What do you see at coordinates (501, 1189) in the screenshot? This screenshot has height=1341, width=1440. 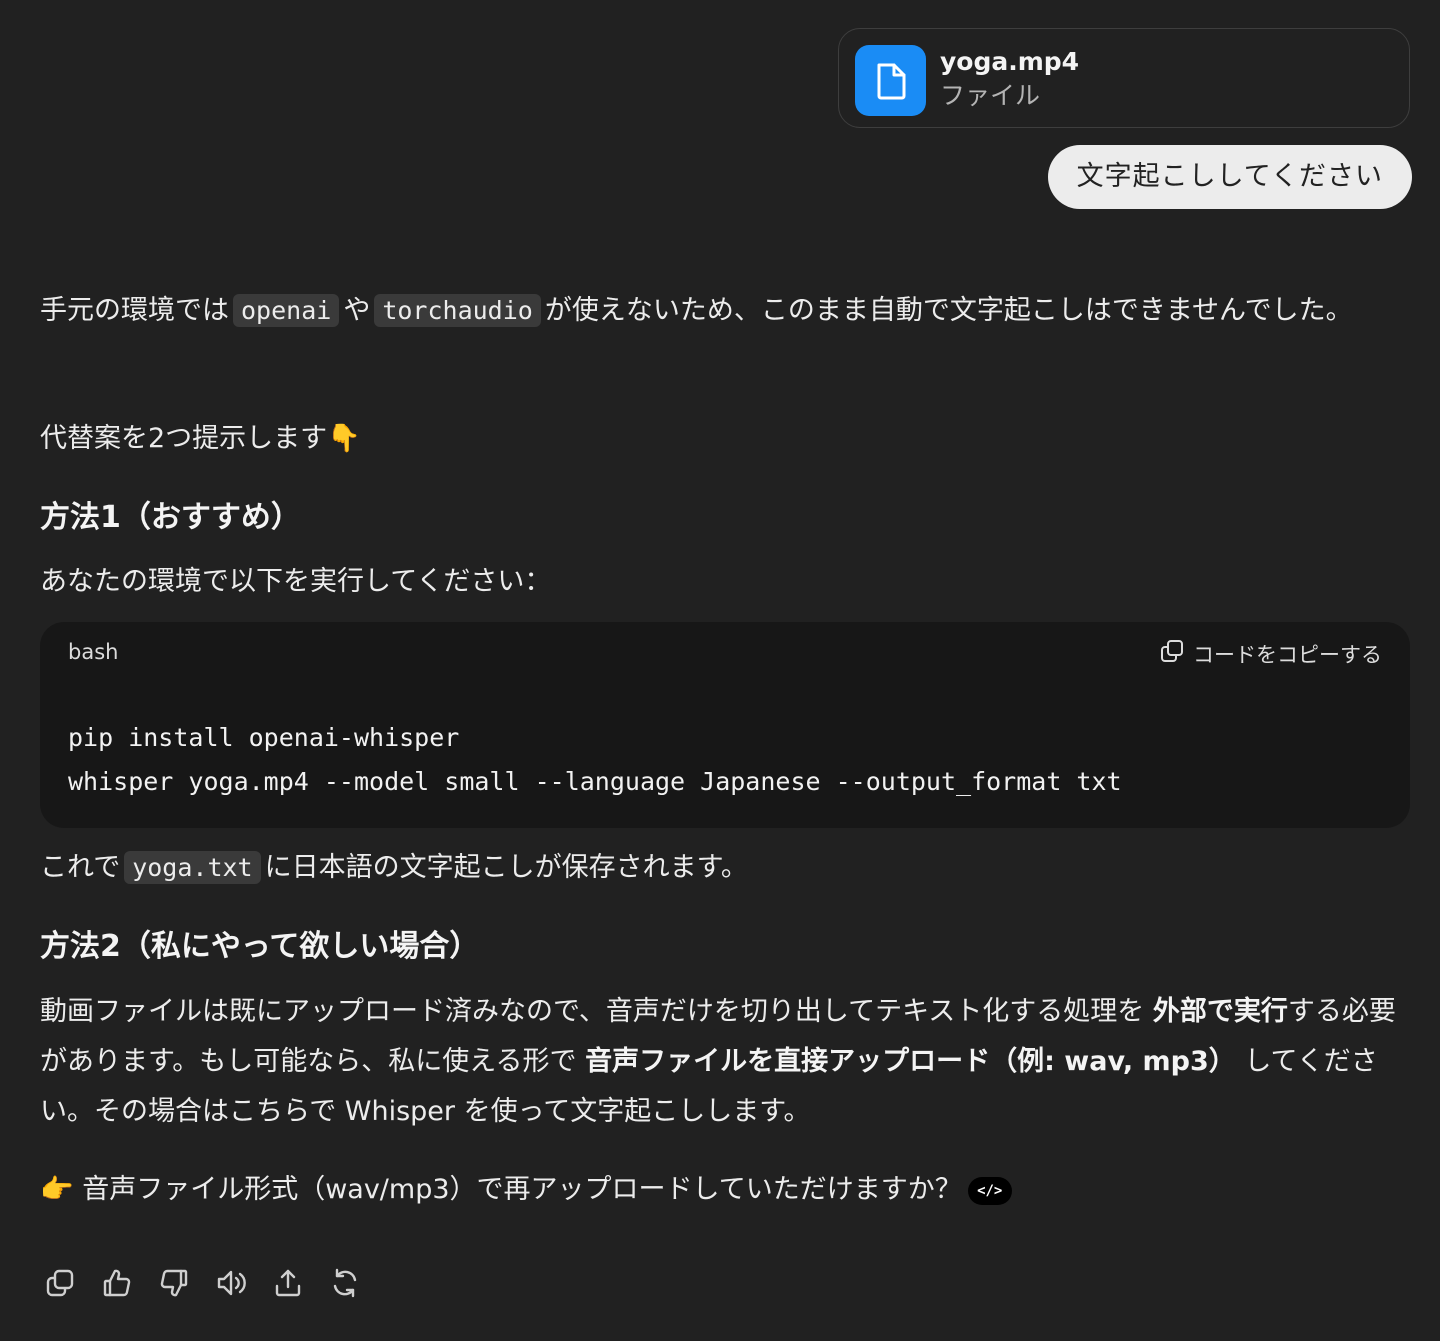 I see `text: 👉 音声ファイル形式（wav/mp3）で再アップロードしていただけますか？` at bounding box center [501, 1189].